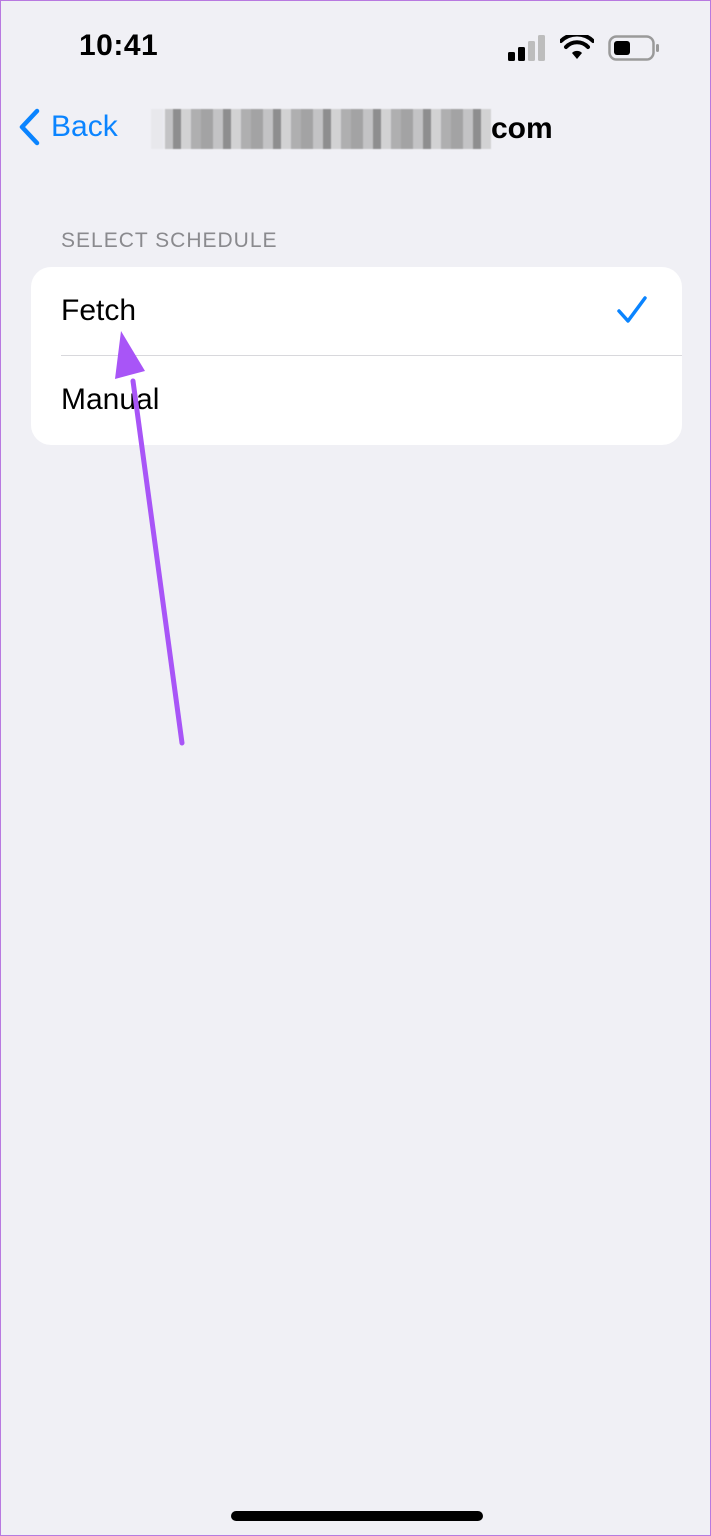 This screenshot has width=711, height=1536. What do you see at coordinates (119, 45) in the screenshot?
I see `status-time: 10:41` at bounding box center [119, 45].